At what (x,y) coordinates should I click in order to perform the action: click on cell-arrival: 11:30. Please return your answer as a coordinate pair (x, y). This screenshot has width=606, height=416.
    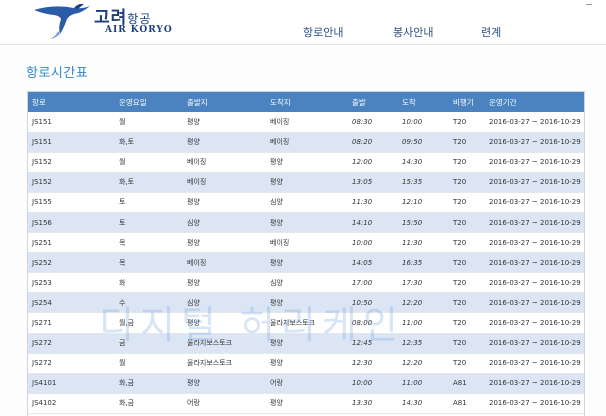
    Looking at the image, I should click on (423, 243).